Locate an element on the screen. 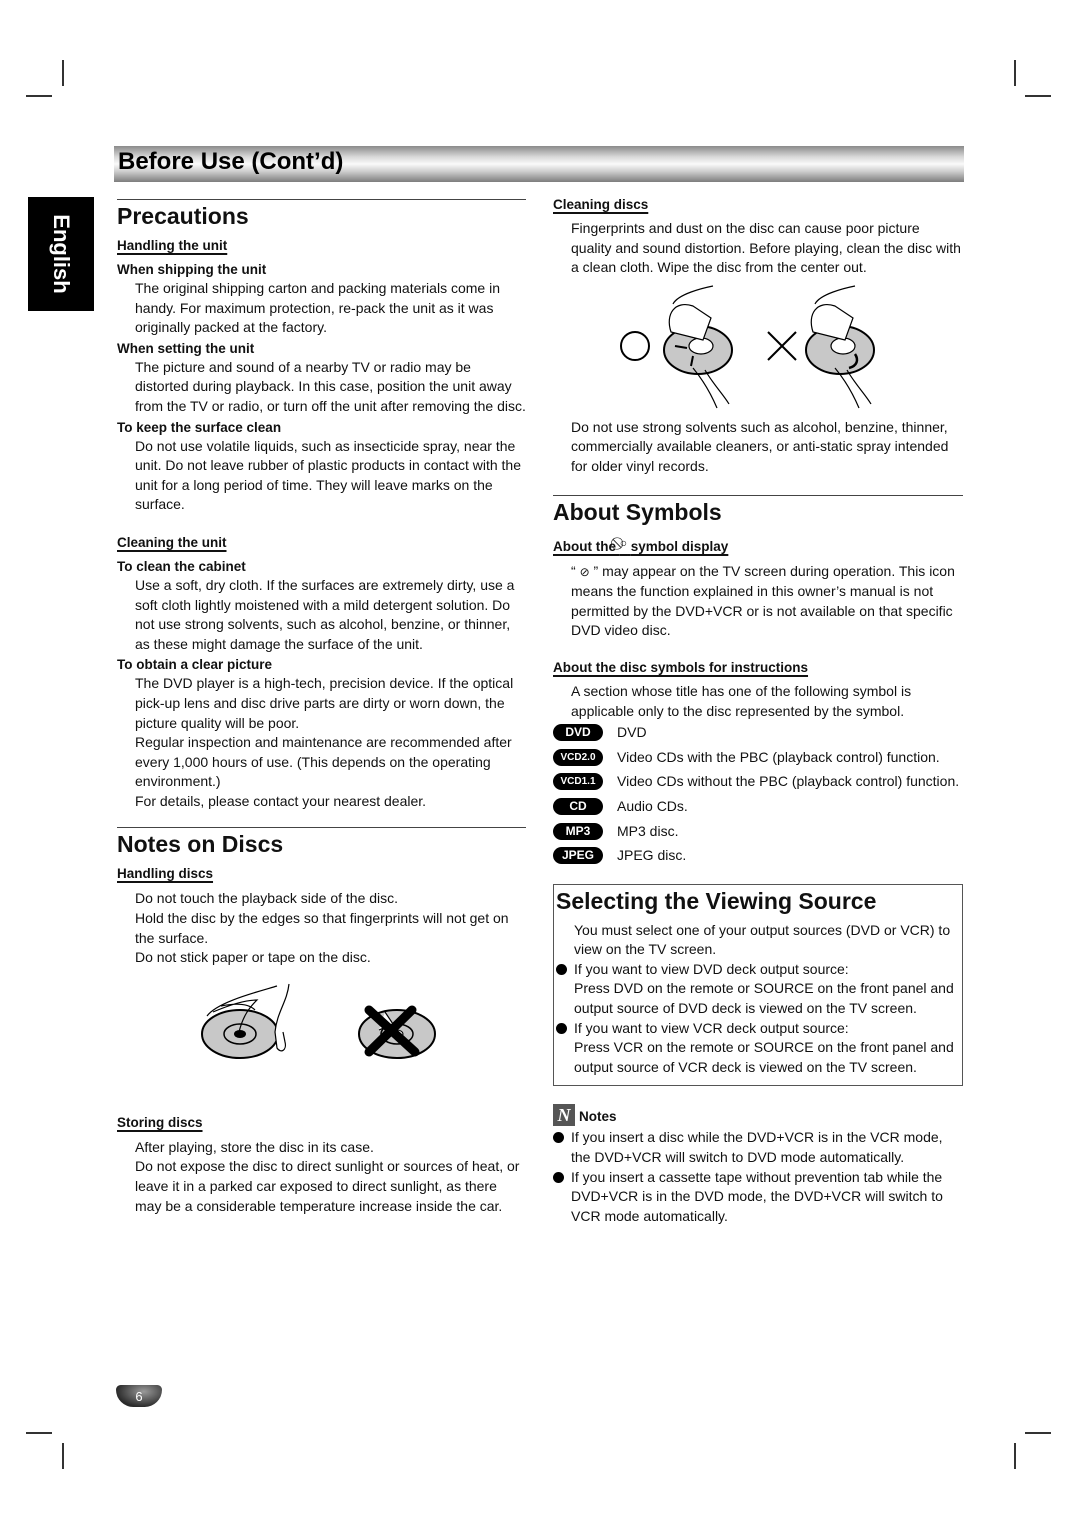 Image resolution: width=1080 pixels, height=1528 pixels. cleaning-unit-heading: Cleaning the unit is located at coordinates (172, 542).